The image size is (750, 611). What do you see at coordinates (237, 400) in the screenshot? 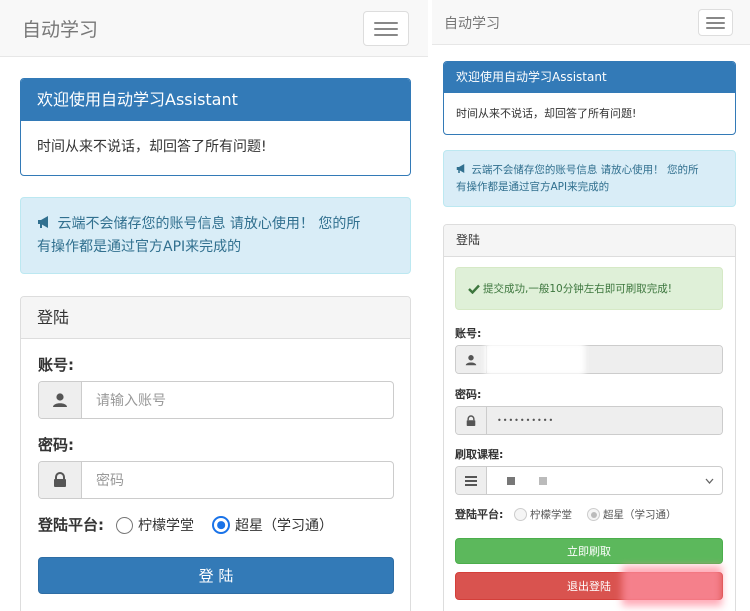
I see `account-input: 请输入账号` at bounding box center [237, 400].